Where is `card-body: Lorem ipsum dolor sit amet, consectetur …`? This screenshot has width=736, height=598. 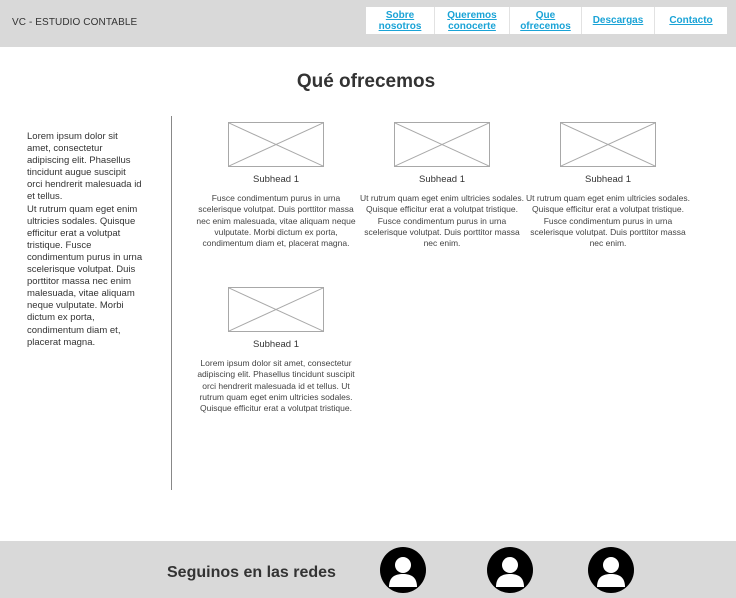
card-body: Lorem ipsum dolor sit amet, consectetur … is located at coordinates (276, 386).